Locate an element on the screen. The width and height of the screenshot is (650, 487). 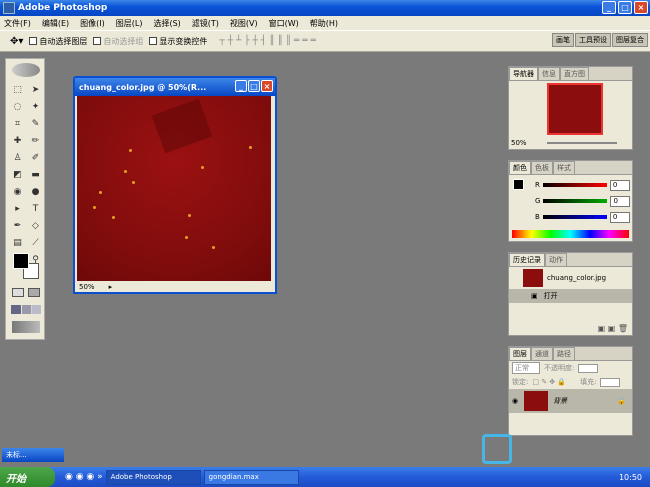
menu-help: 帮助(H) is located at coordinates (324, 23).